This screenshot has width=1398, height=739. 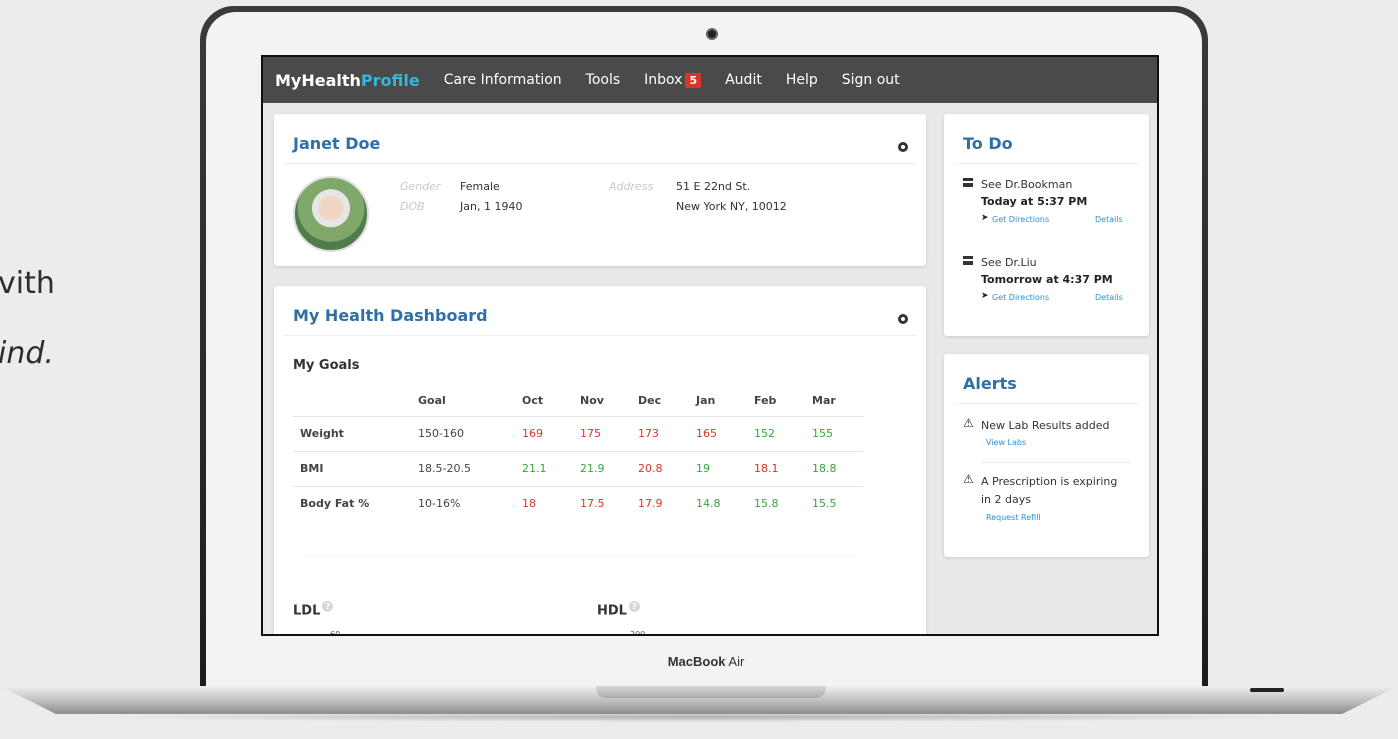 What do you see at coordinates (660, 433) in the screenshot?
I see `metric-value: 173` at bounding box center [660, 433].